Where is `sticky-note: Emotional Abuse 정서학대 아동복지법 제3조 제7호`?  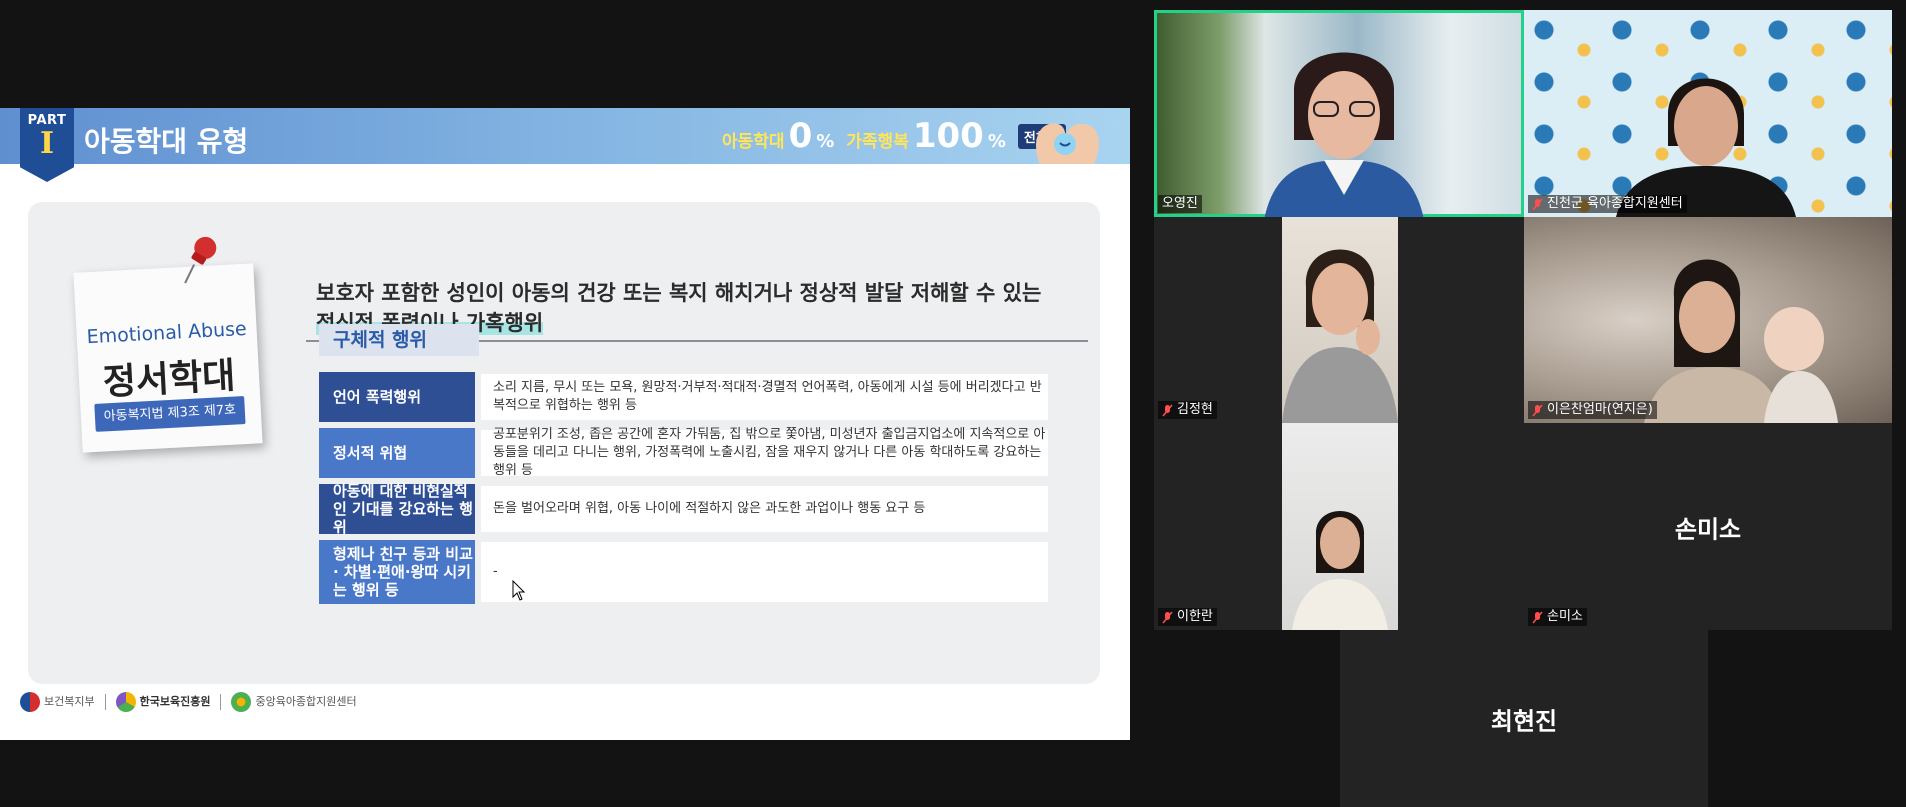
sticky-note: Emotional Abuse 정서학대 아동복지법 제3조 제7호 is located at coordinates (168, 344).